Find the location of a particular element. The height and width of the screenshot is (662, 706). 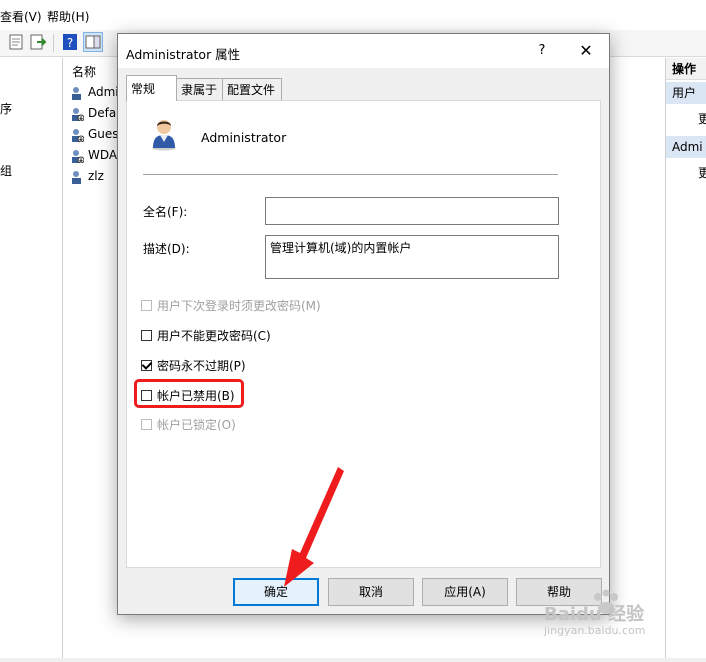

export-list-icon is located at coordinates (38, 42).